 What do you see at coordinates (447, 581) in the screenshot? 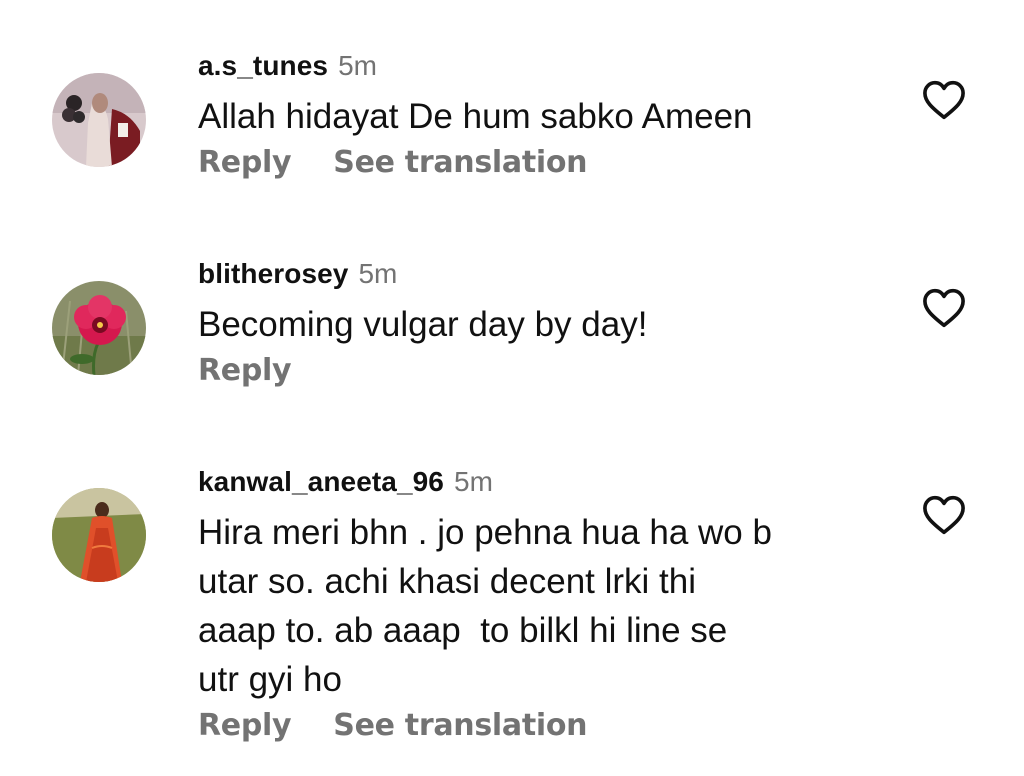
I see `comment-text-line: utar so. achi khasi decent lrki thi` at bounding box center [447, 581].